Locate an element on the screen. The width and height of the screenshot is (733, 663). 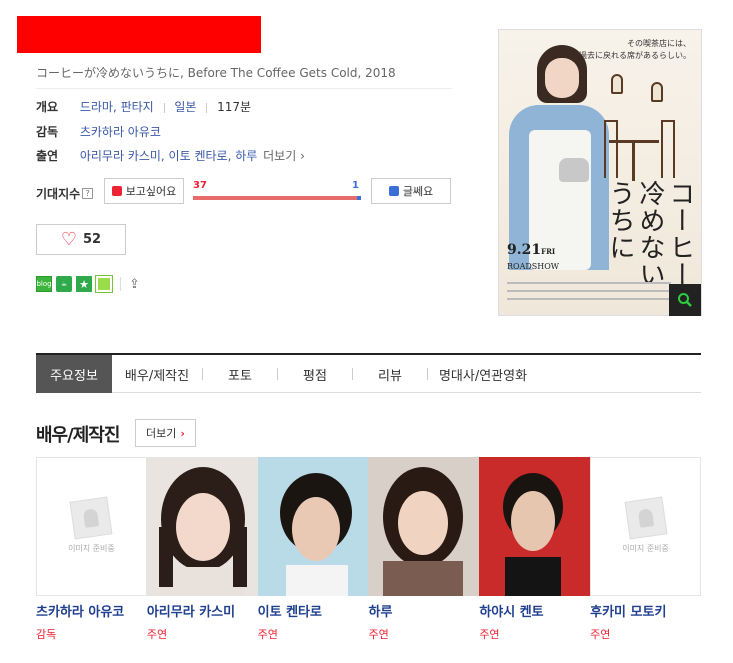
release-day: FRI is located at coordinates (548, 251).